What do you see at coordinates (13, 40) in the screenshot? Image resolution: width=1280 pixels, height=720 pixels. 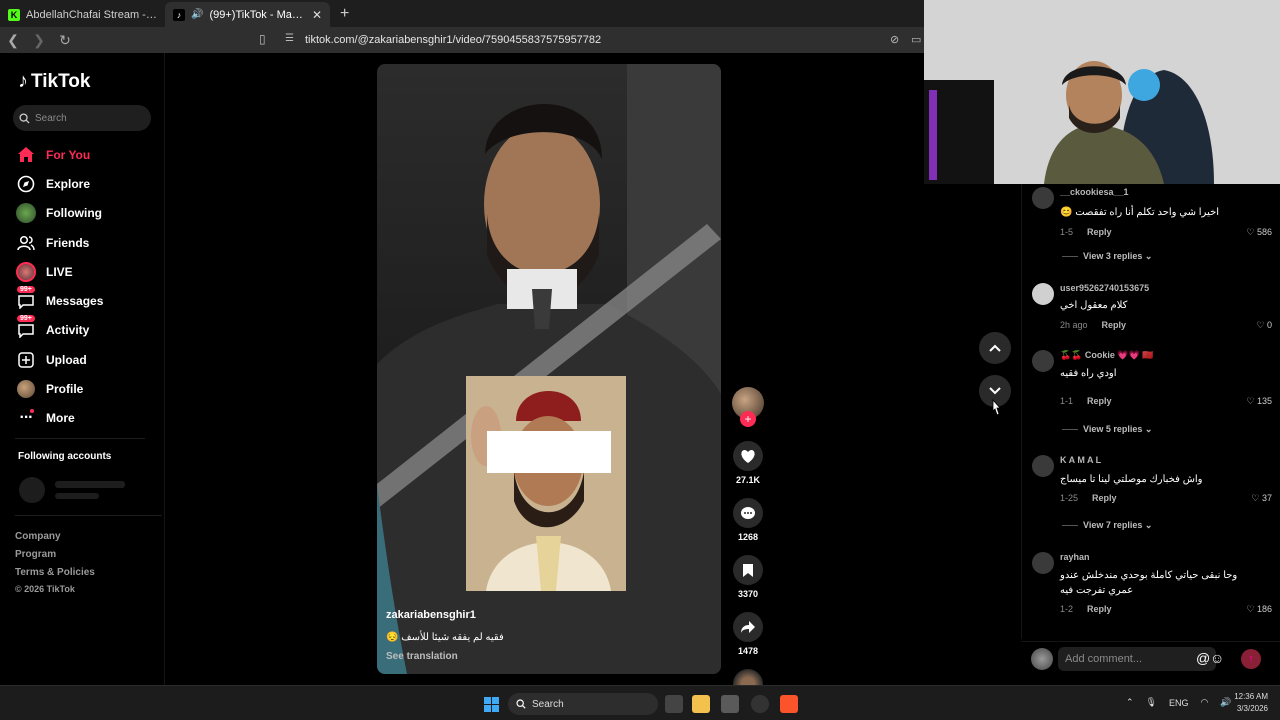 I see `back-icon: ❮` at bounding box center [13, 40].